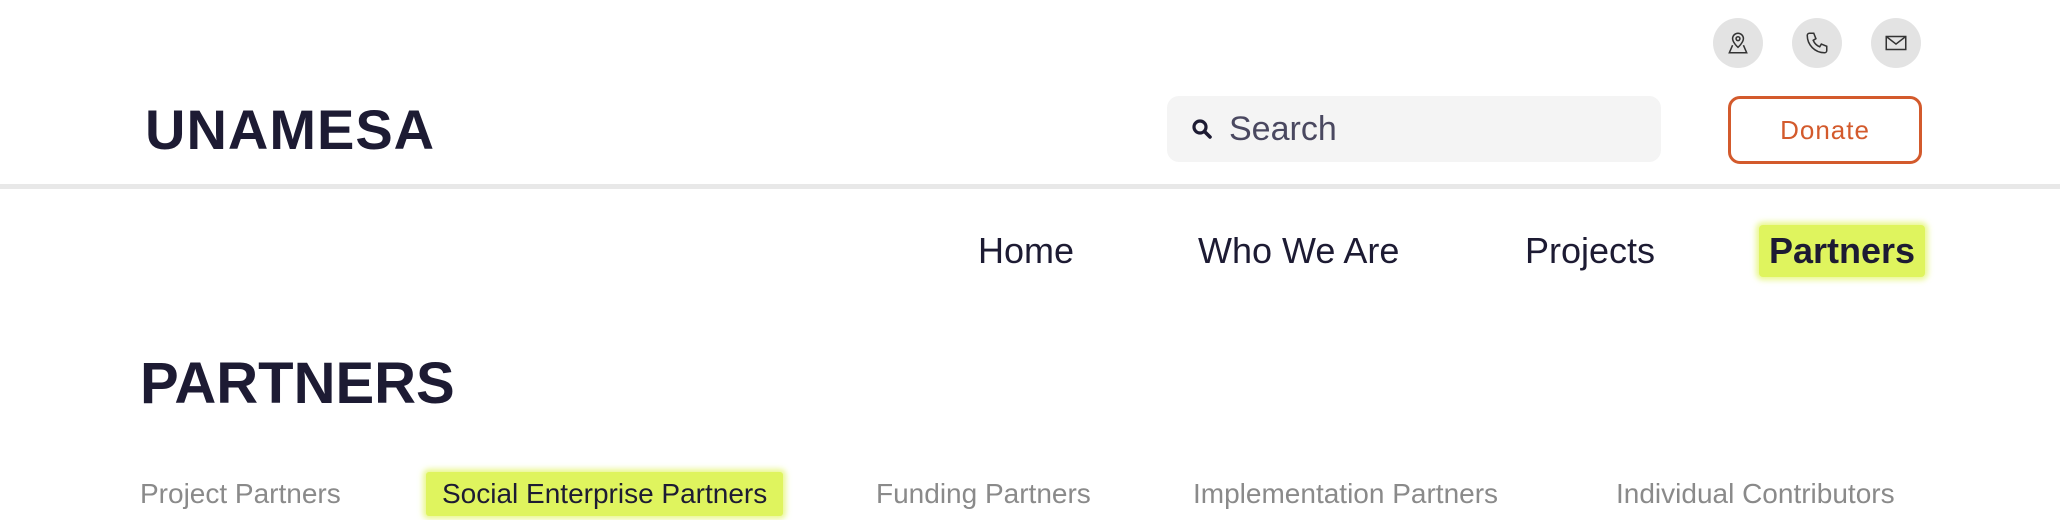 The image size is (2060, 520). I want to click on nav-item-home: Home, so click(1026, 251).